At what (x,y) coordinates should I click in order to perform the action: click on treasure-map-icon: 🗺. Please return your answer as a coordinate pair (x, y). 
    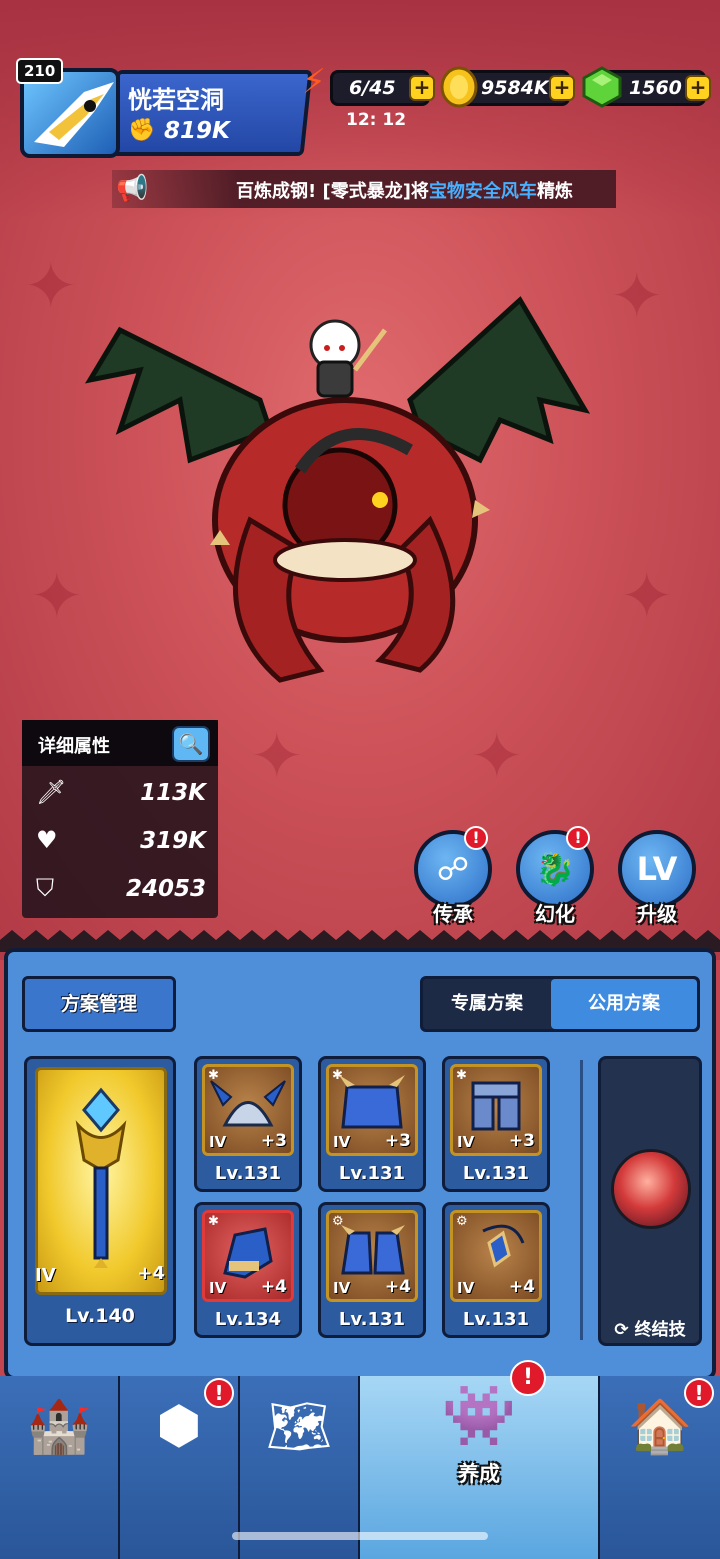
    Looking at the image, I should click on (298, 1427).